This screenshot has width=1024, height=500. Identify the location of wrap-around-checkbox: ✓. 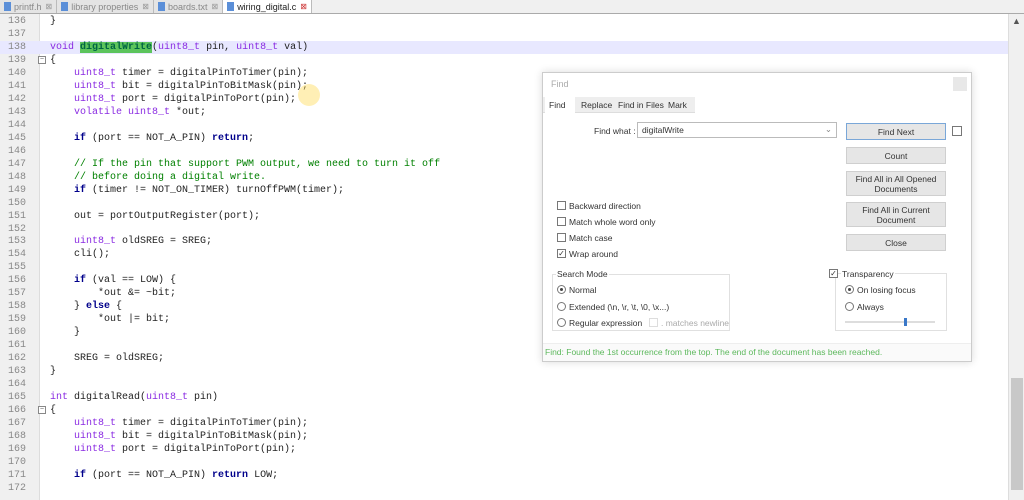
(561, 253).